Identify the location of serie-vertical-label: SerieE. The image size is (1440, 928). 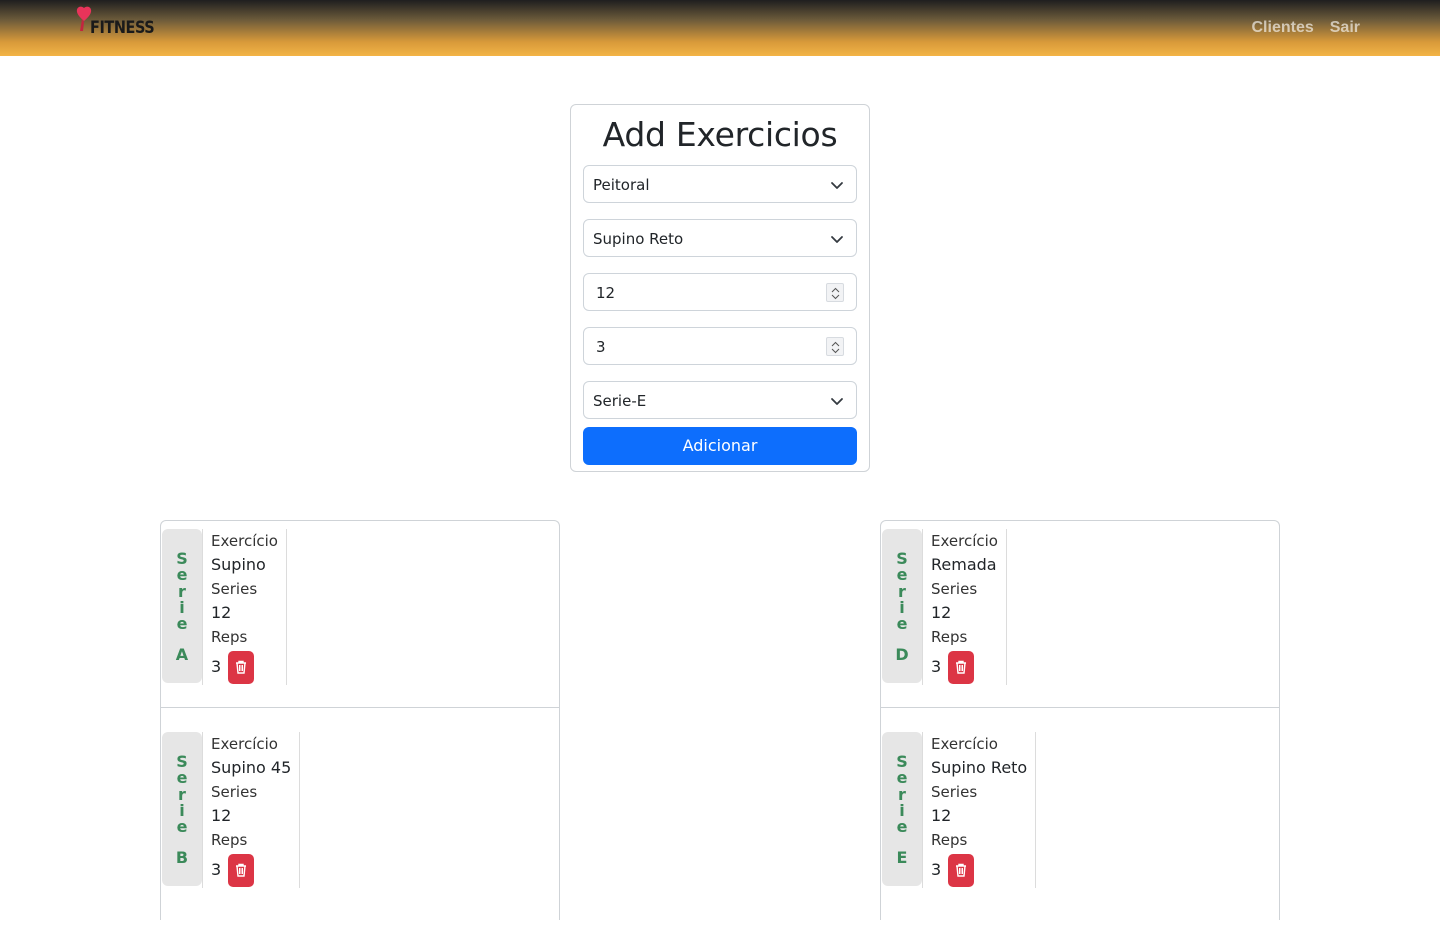
(902, 810).